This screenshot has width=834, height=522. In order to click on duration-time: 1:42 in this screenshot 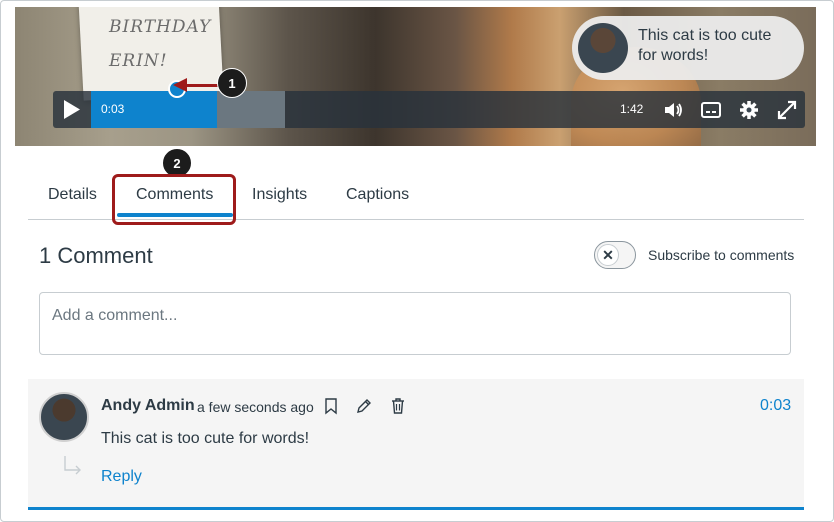, I will do `click(632, 109)`.